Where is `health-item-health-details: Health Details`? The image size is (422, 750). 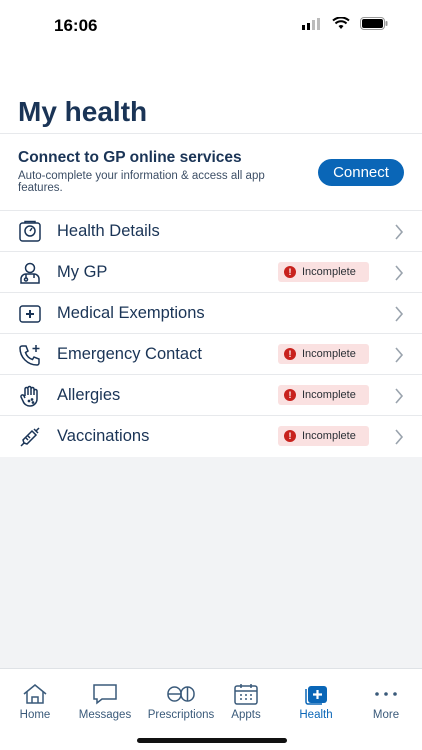 health-item-health-details: Health Details is located at coordinates (211, 231).